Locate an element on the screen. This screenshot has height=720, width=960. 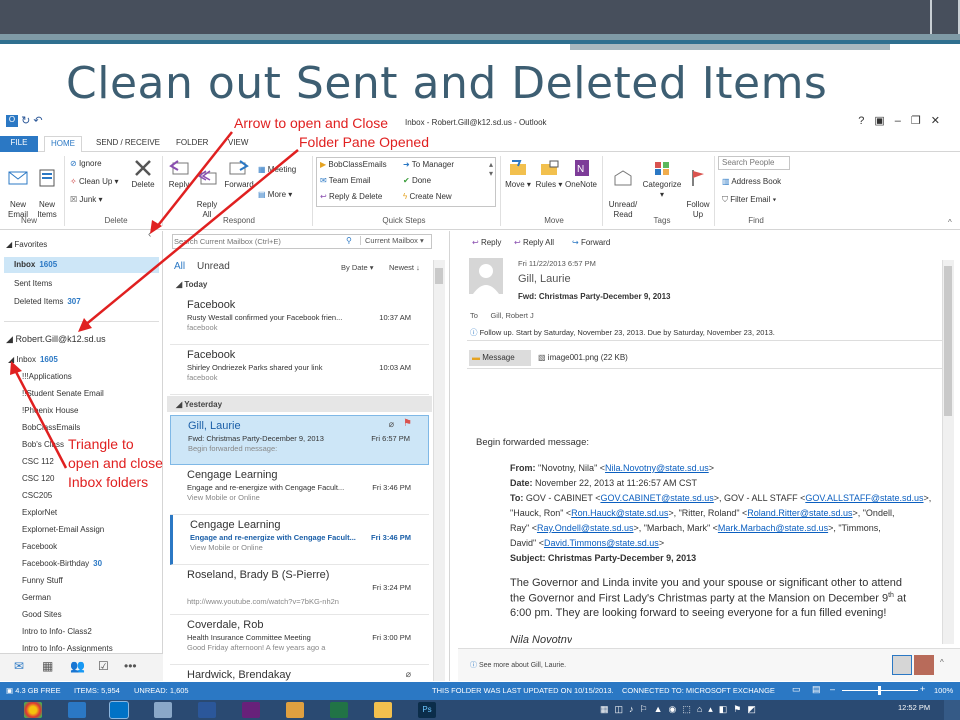
forward-button: Forward is located at coordinates (239, 174).